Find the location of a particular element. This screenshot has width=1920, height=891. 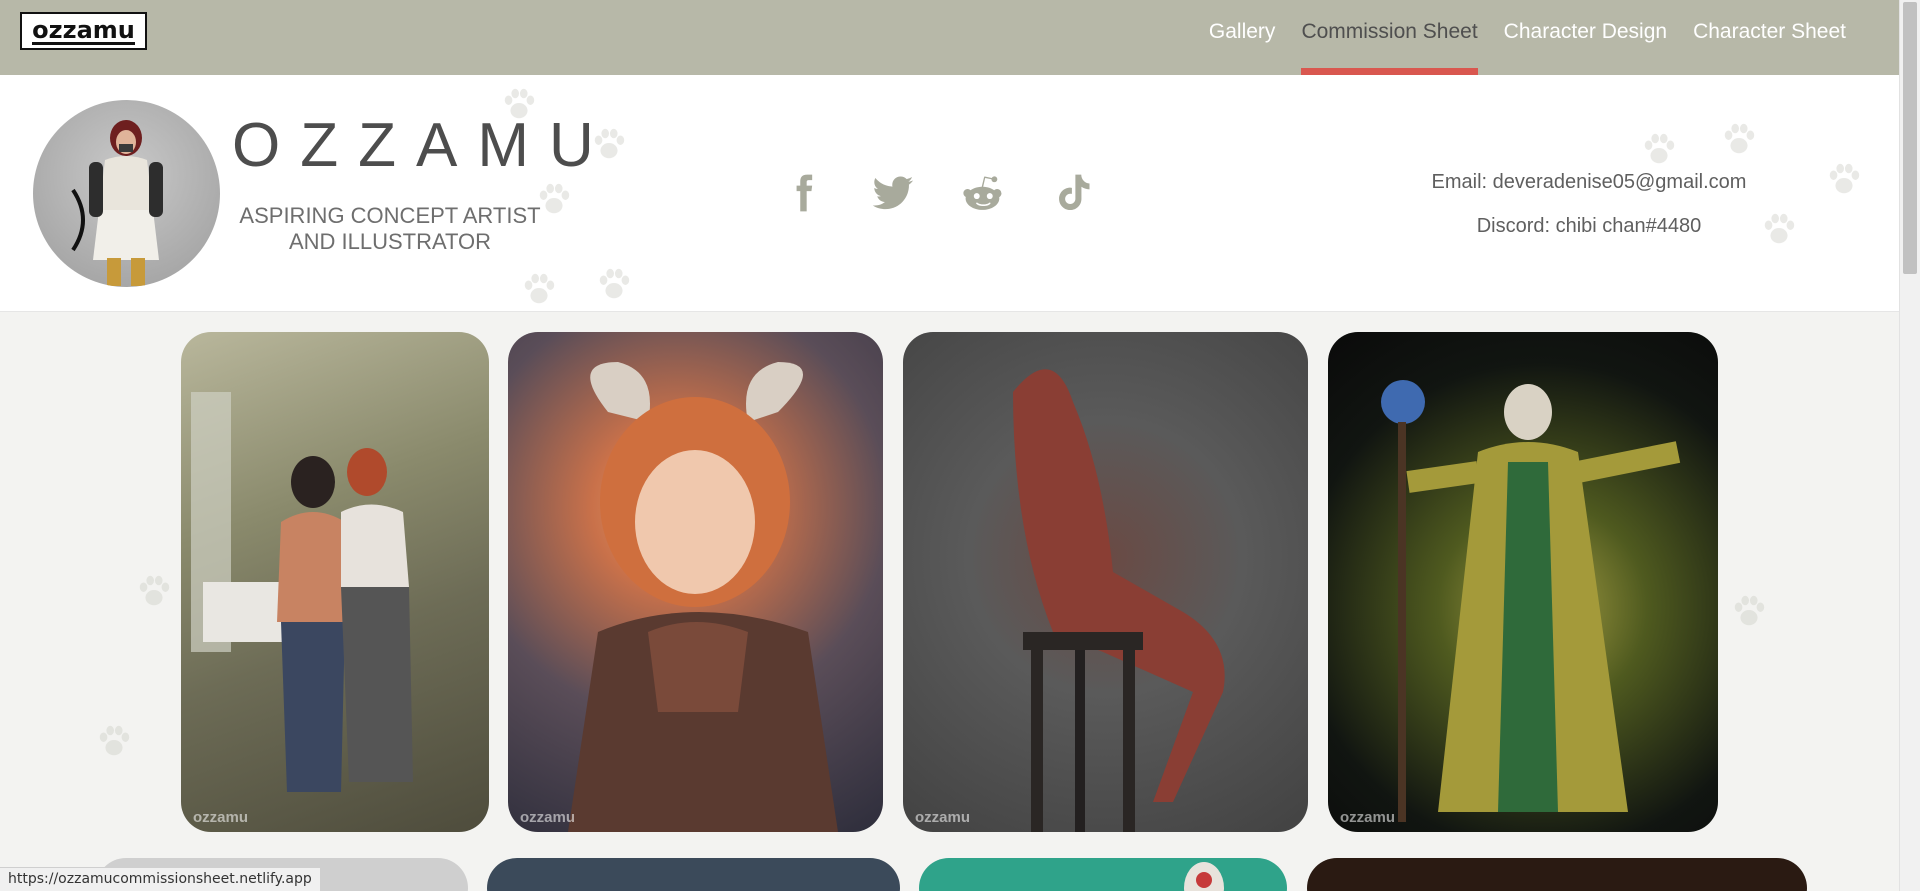

logo-text: ozzamu is located at coordinates (83, 30).